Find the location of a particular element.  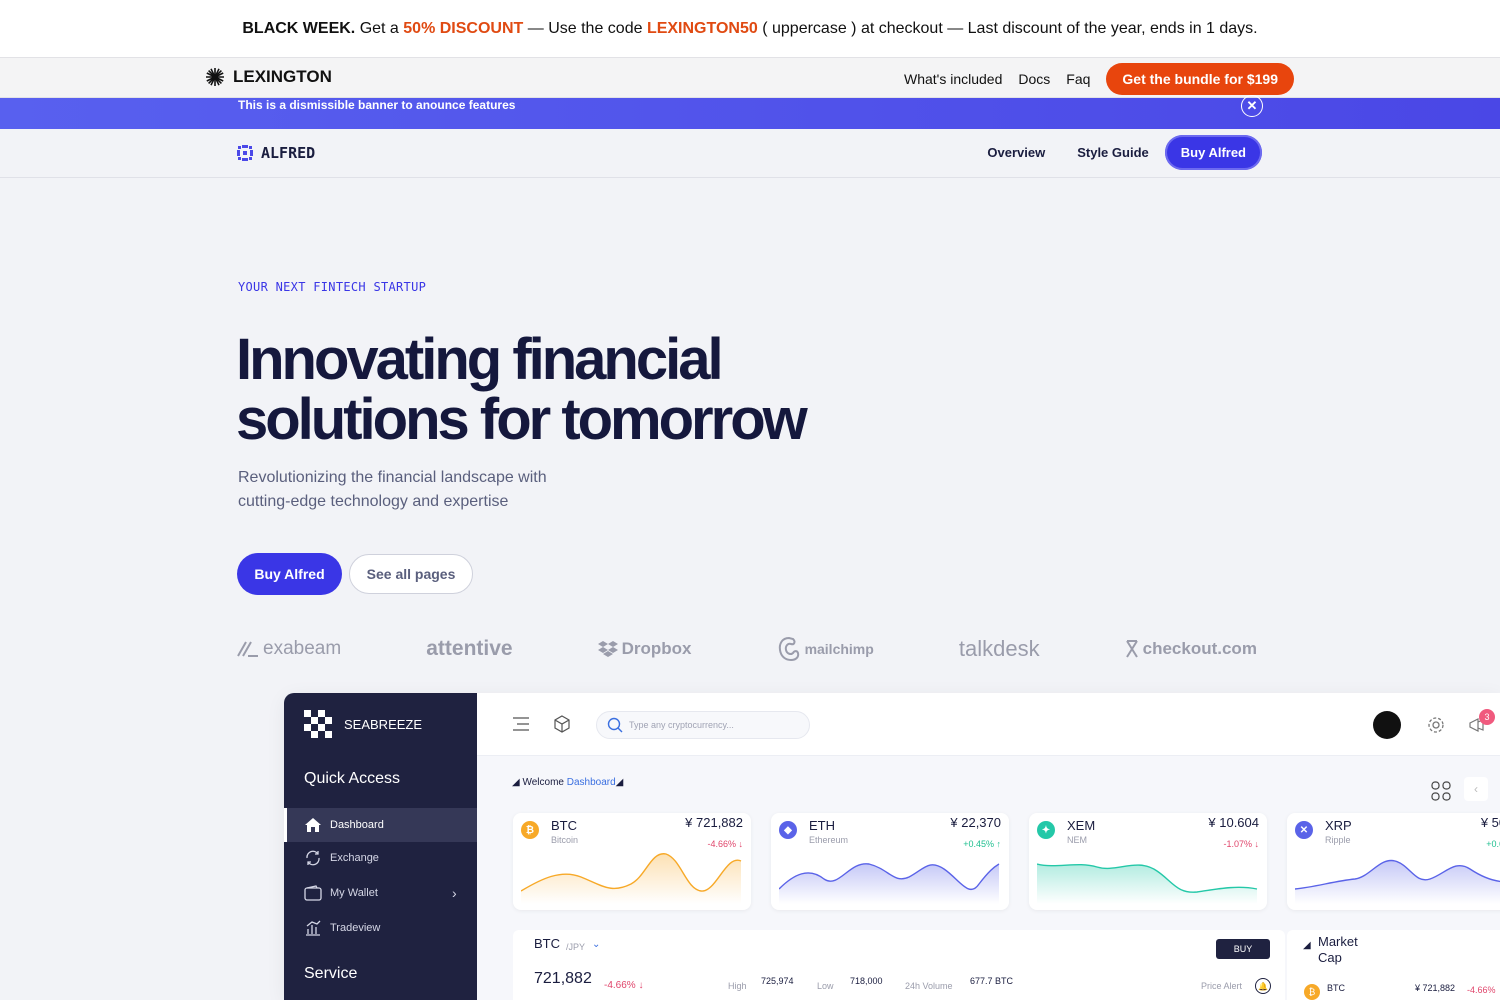

sidebar-item-label: Tradeview is located at coordinates (355, 928).